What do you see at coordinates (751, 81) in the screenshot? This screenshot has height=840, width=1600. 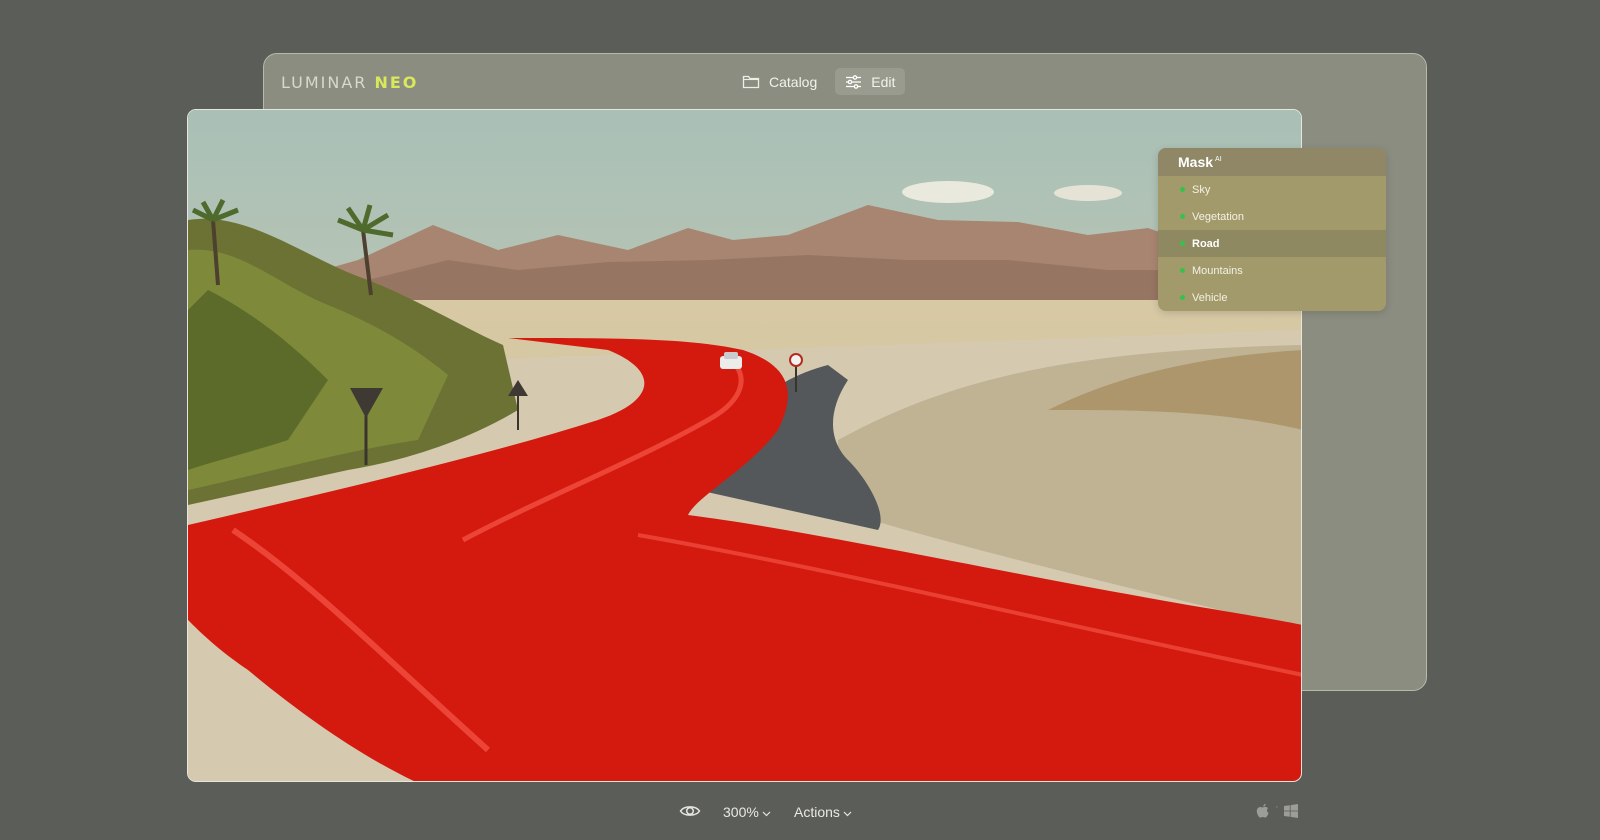 I see `folder-icon` at bounding box center [751, 81].